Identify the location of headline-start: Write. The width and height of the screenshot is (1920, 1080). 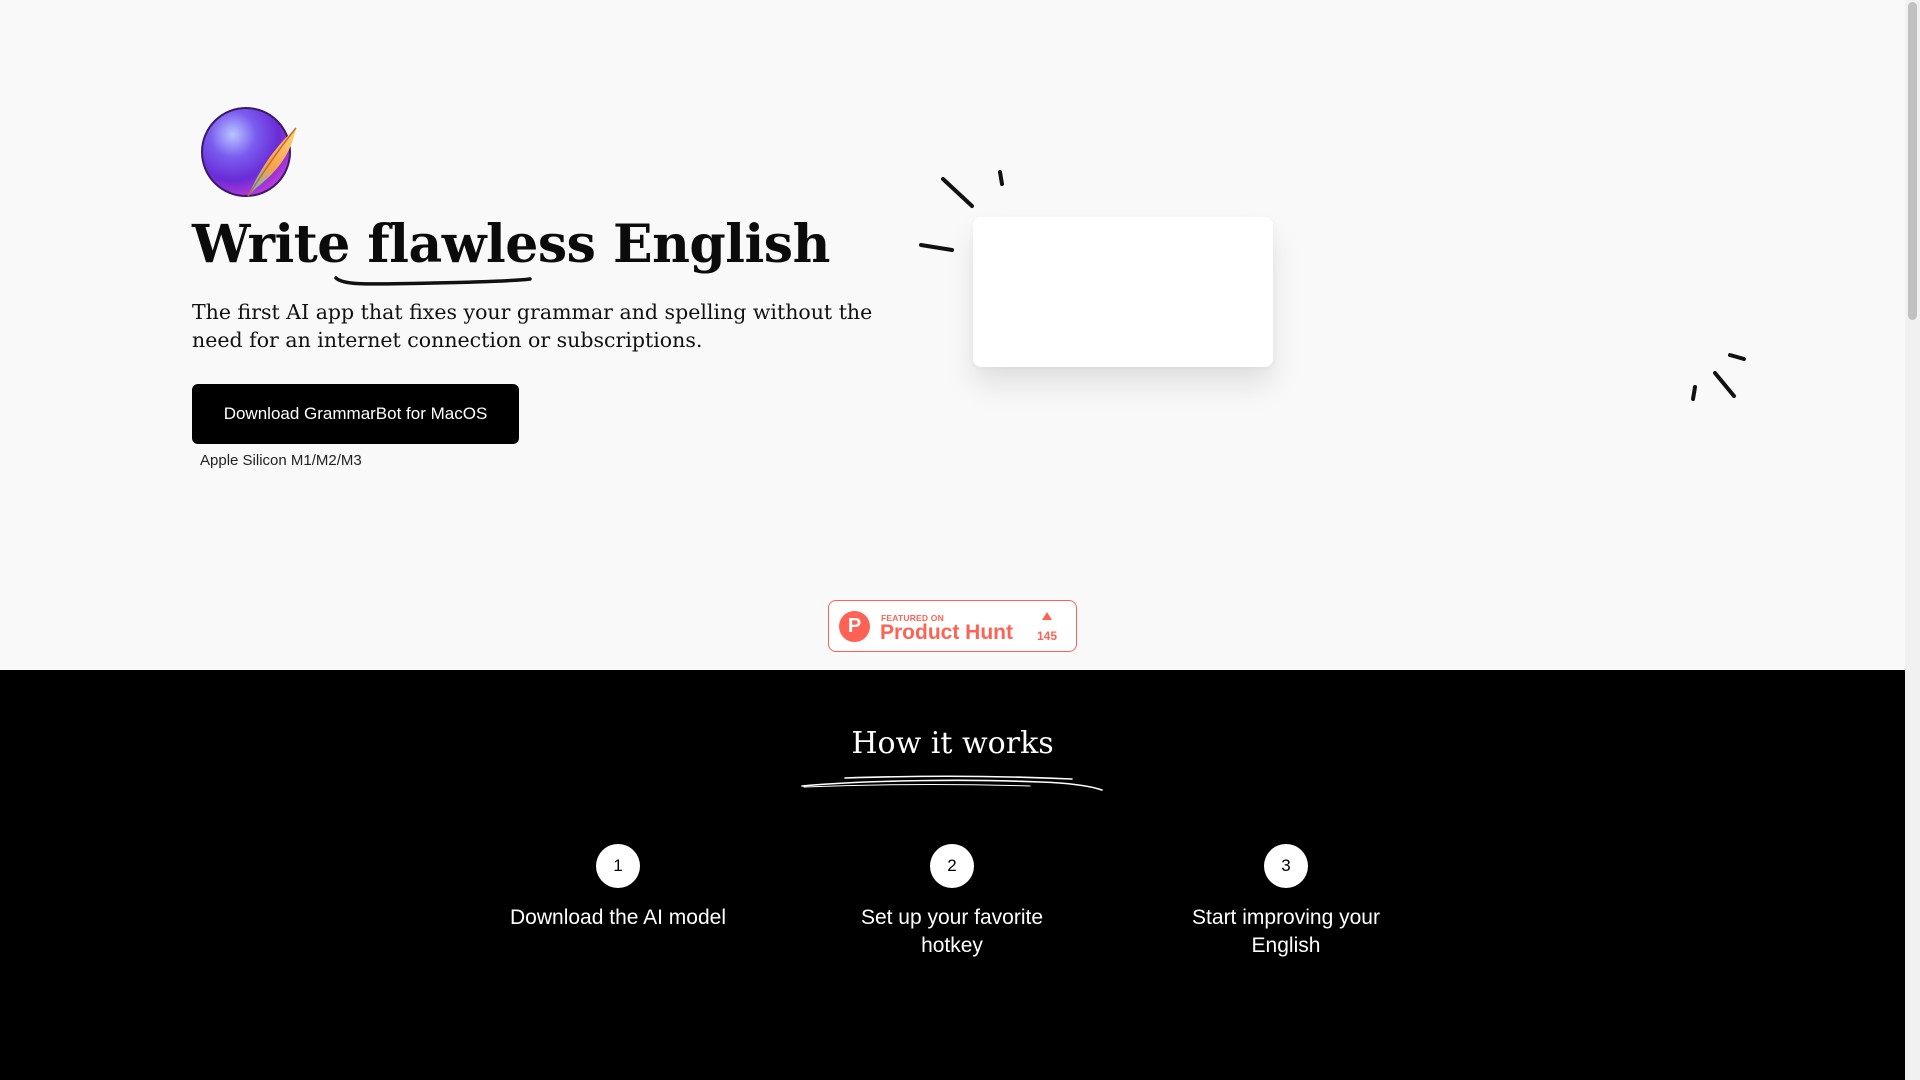
(280, 244).